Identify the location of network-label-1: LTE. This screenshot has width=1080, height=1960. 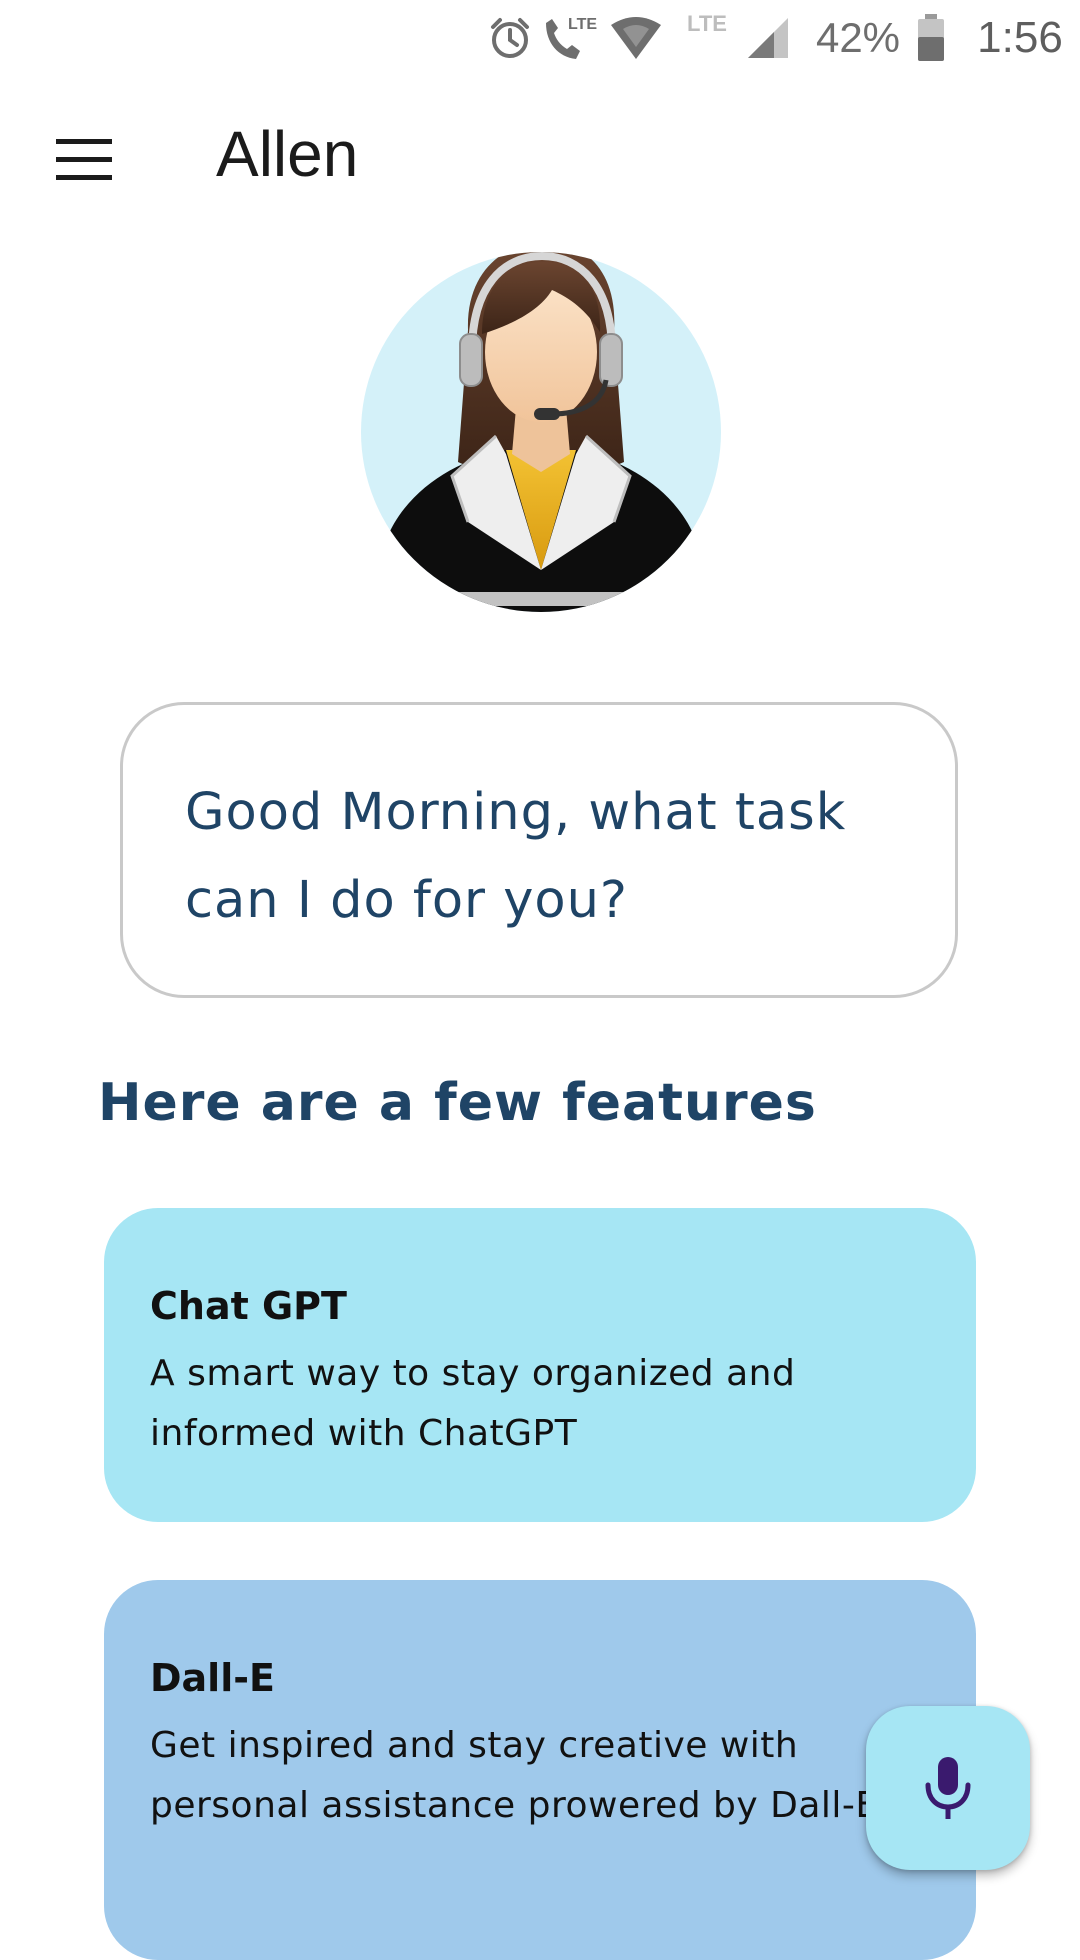
(582, 24).